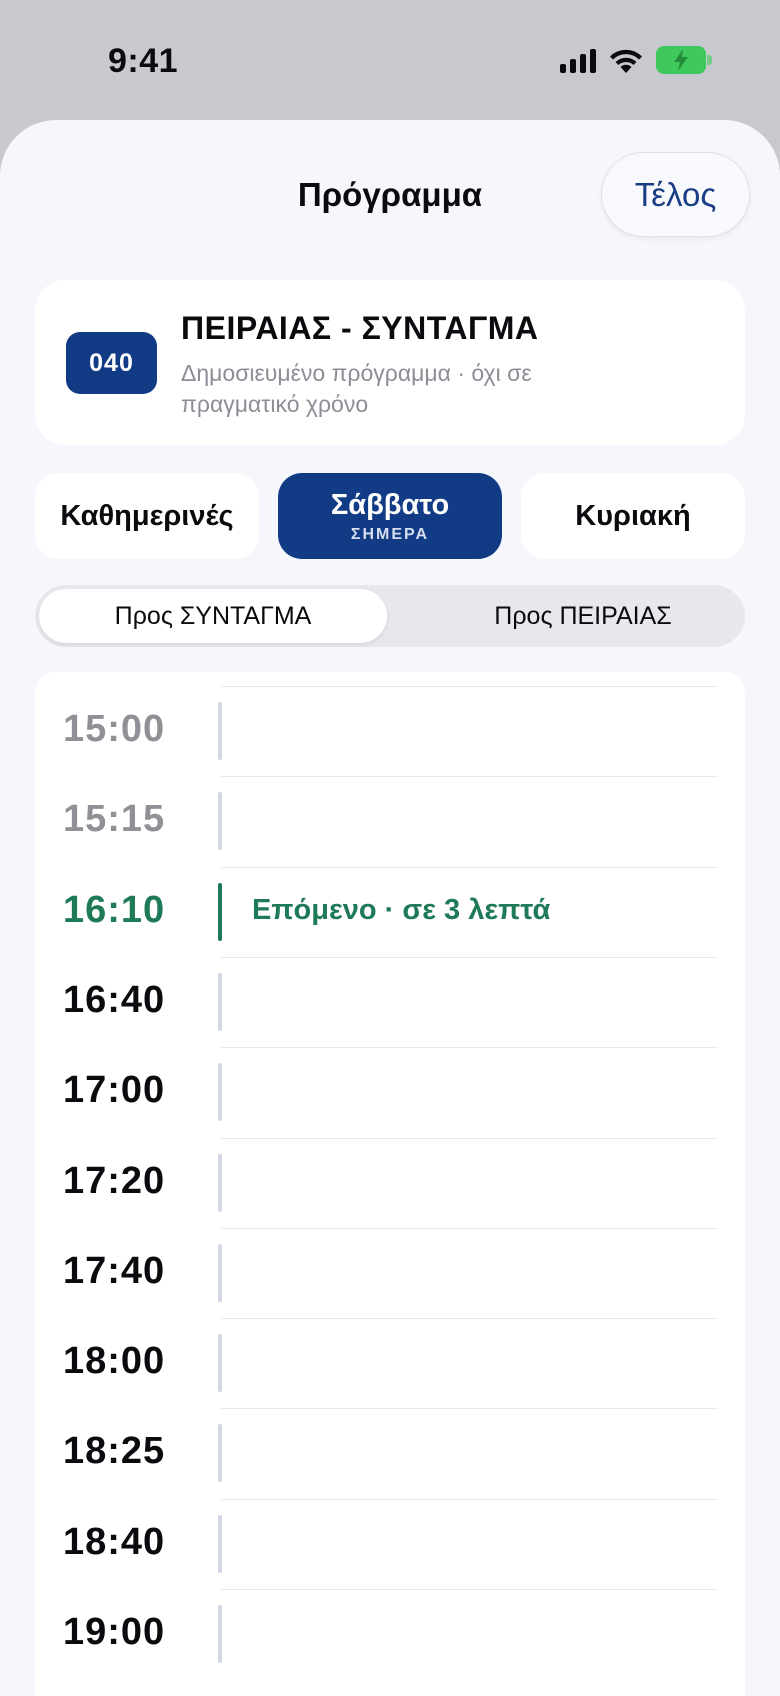 This screenshot has width=780, height=1696. Describe the element at coordinates (583, 616) in the screenshot. I see `direction-to-peiraias: Προς ΠΕΙΡΑΙΑΣ` at that location.